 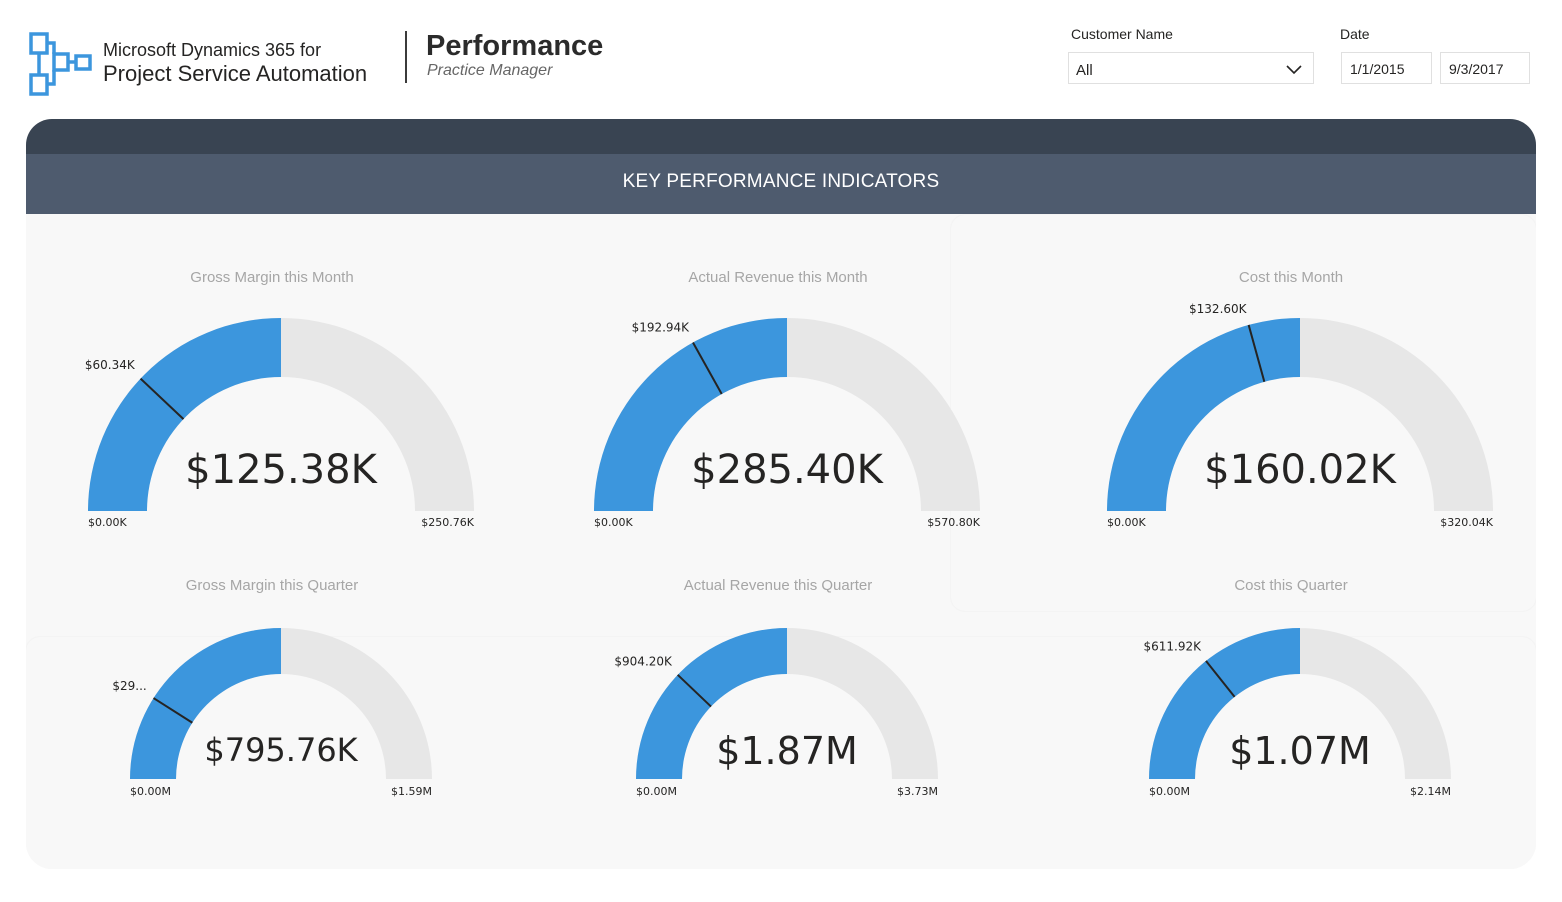 I want to click on gauge-value-revenue-quarter: $1.87M, so click(x=787, y=751).